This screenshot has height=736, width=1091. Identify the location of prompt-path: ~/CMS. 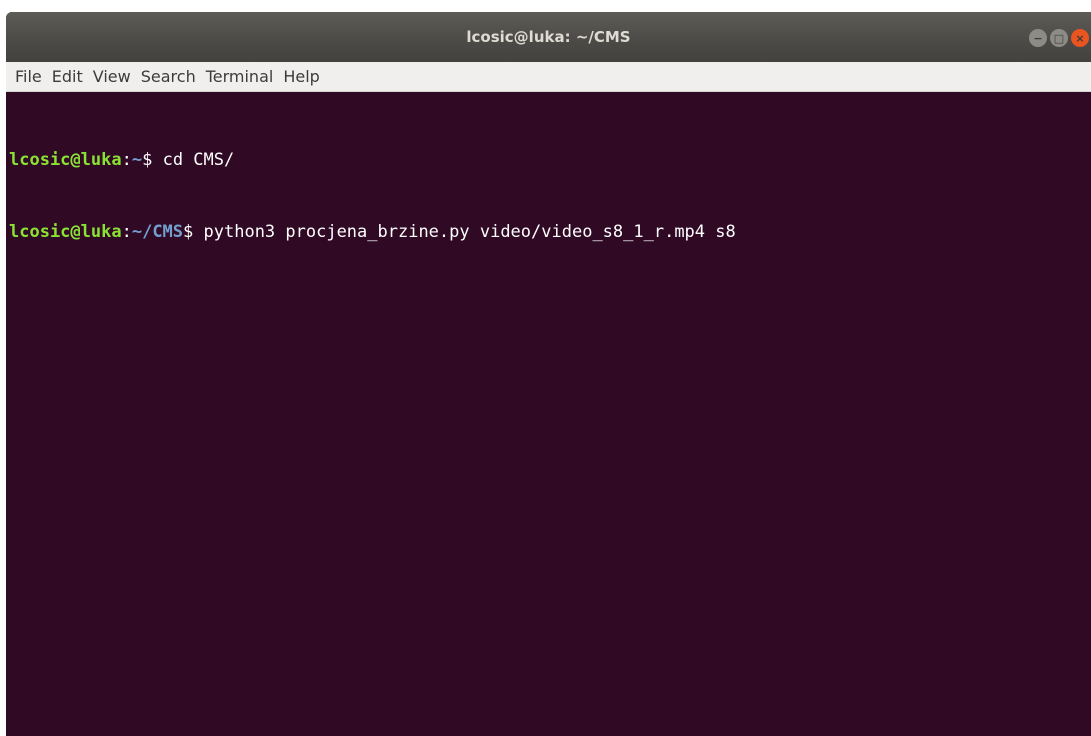
(157, 232).